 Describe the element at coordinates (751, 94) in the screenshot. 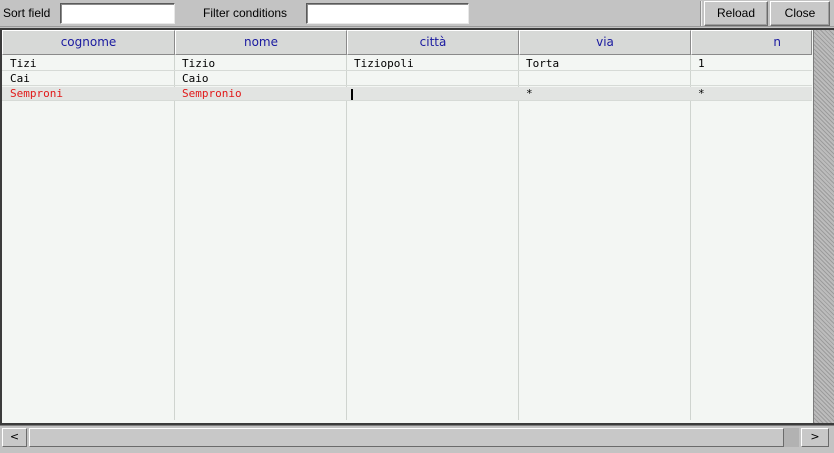

I see `cell-n: *` at that location.